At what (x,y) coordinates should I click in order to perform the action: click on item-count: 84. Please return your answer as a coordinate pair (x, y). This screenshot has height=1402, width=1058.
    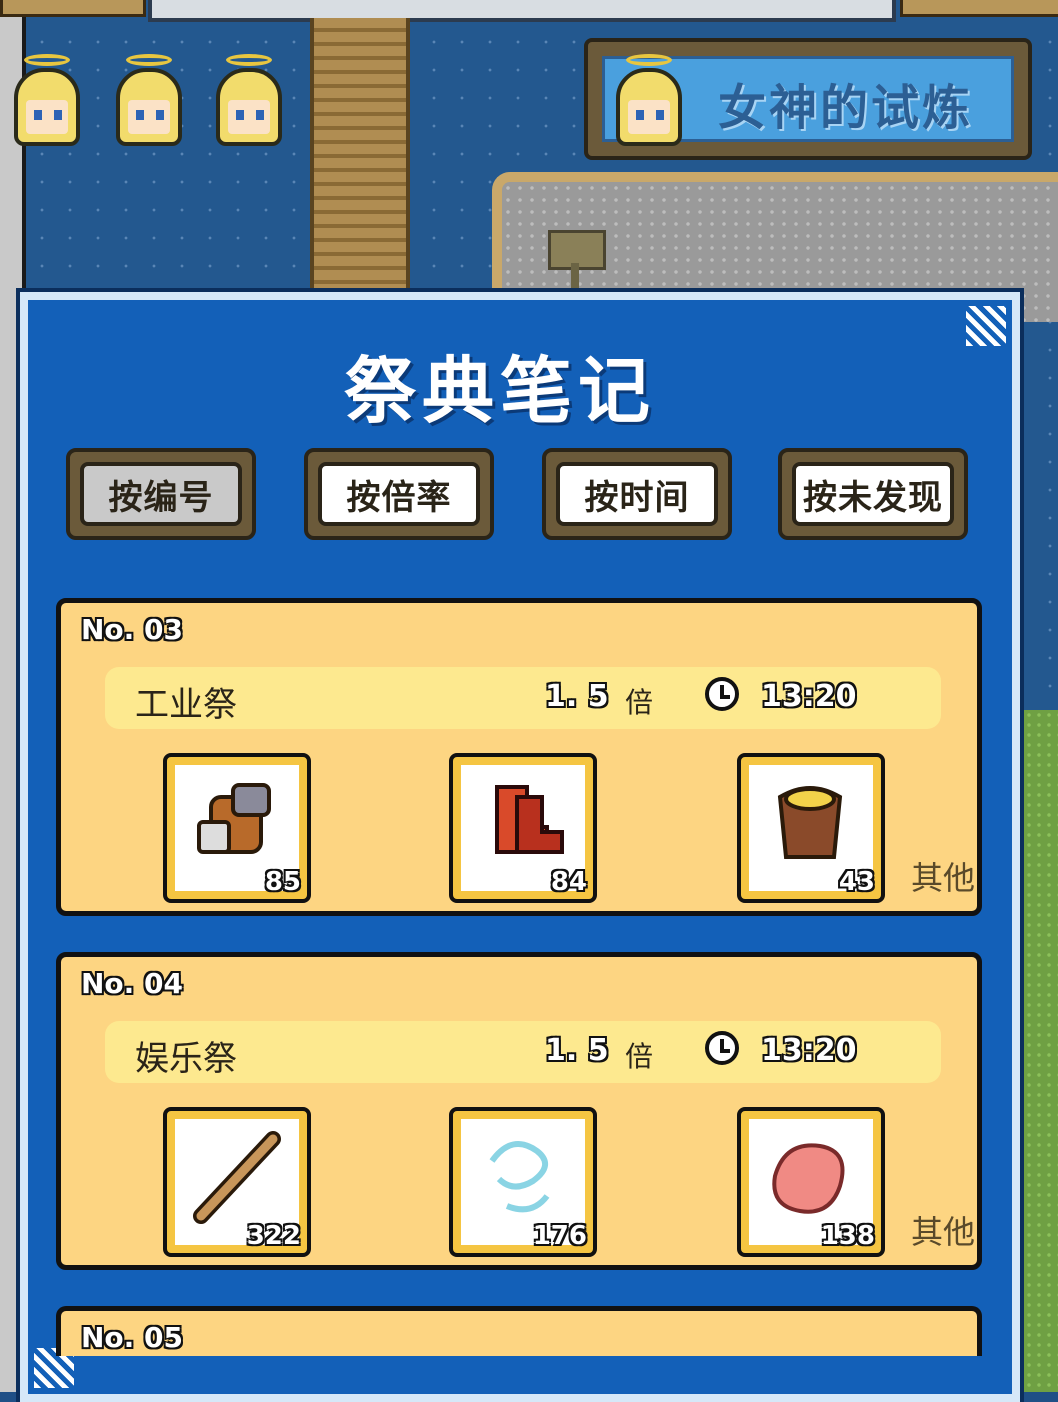
    Looking at the image, I should click on (568, 882).